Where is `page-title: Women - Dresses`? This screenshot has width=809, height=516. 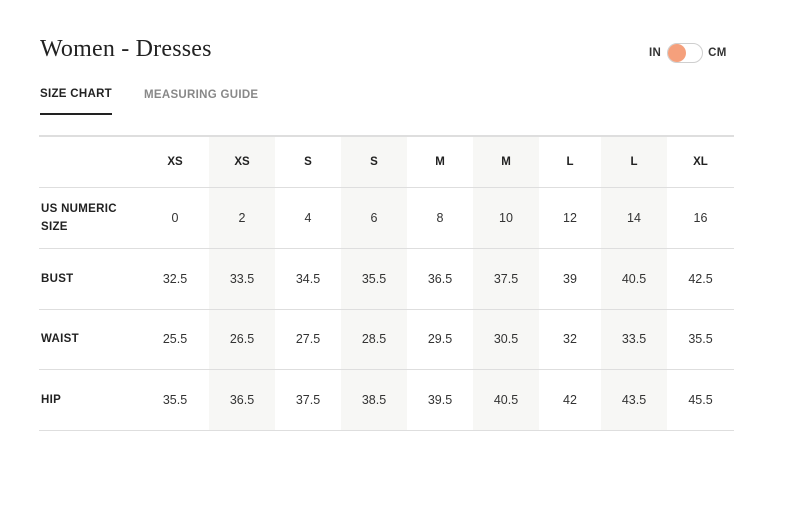
page-title: Women - Dresses is located at coordinates (126, 49).